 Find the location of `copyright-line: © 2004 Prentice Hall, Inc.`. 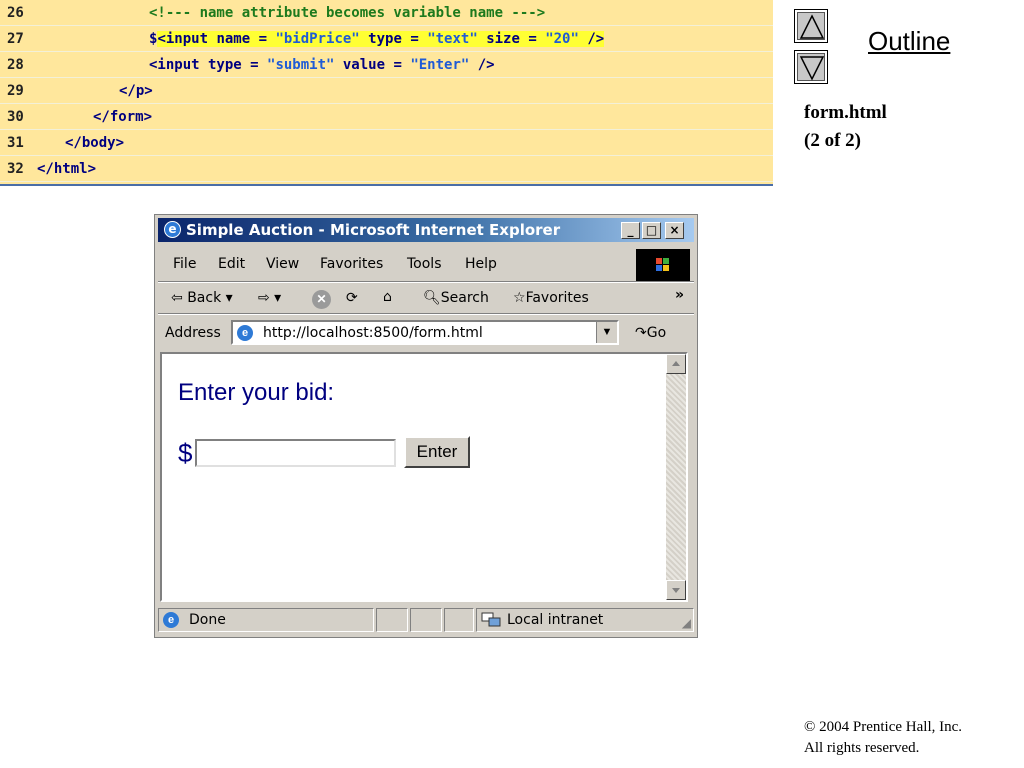

copyright-line: © 2004 Prentice Hall, Inc. is located at coordinates (883, 727).